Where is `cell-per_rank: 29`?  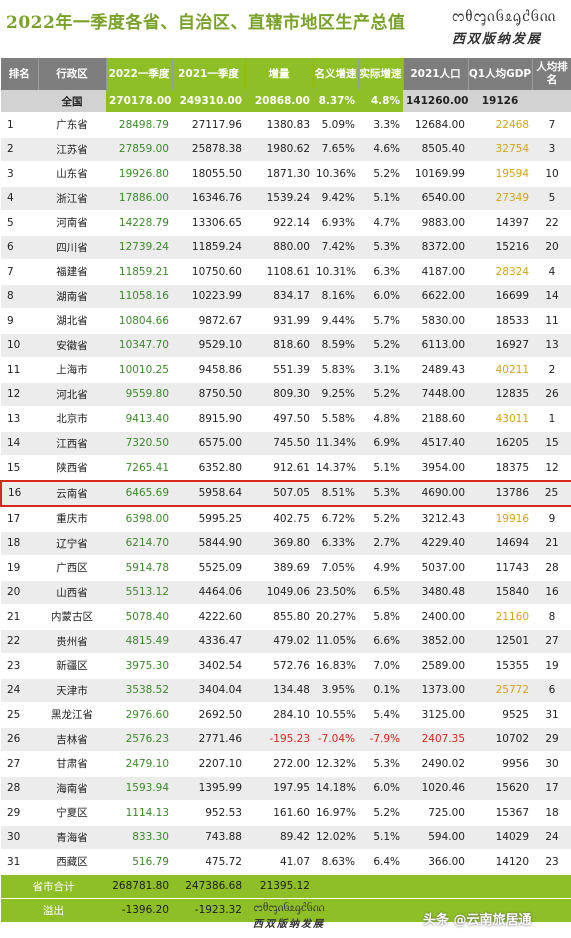
cell-per_rank: 29 is located at coordinates (551, 739).